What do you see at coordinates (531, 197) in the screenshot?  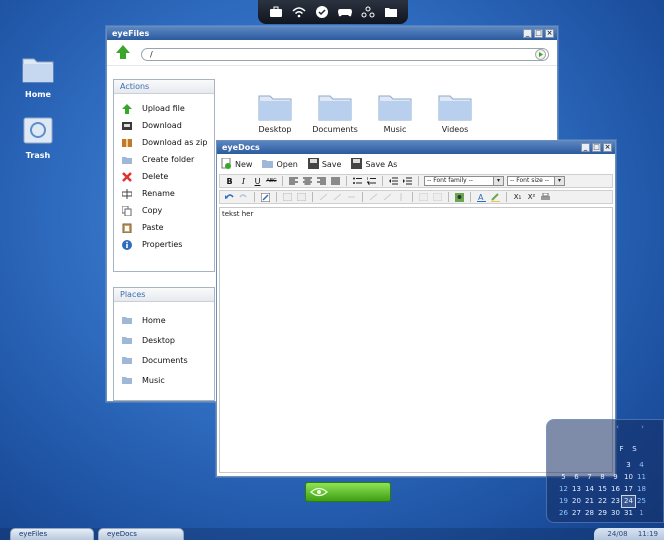 I see `superscript-button: X²` at bounding box center [531, 197].